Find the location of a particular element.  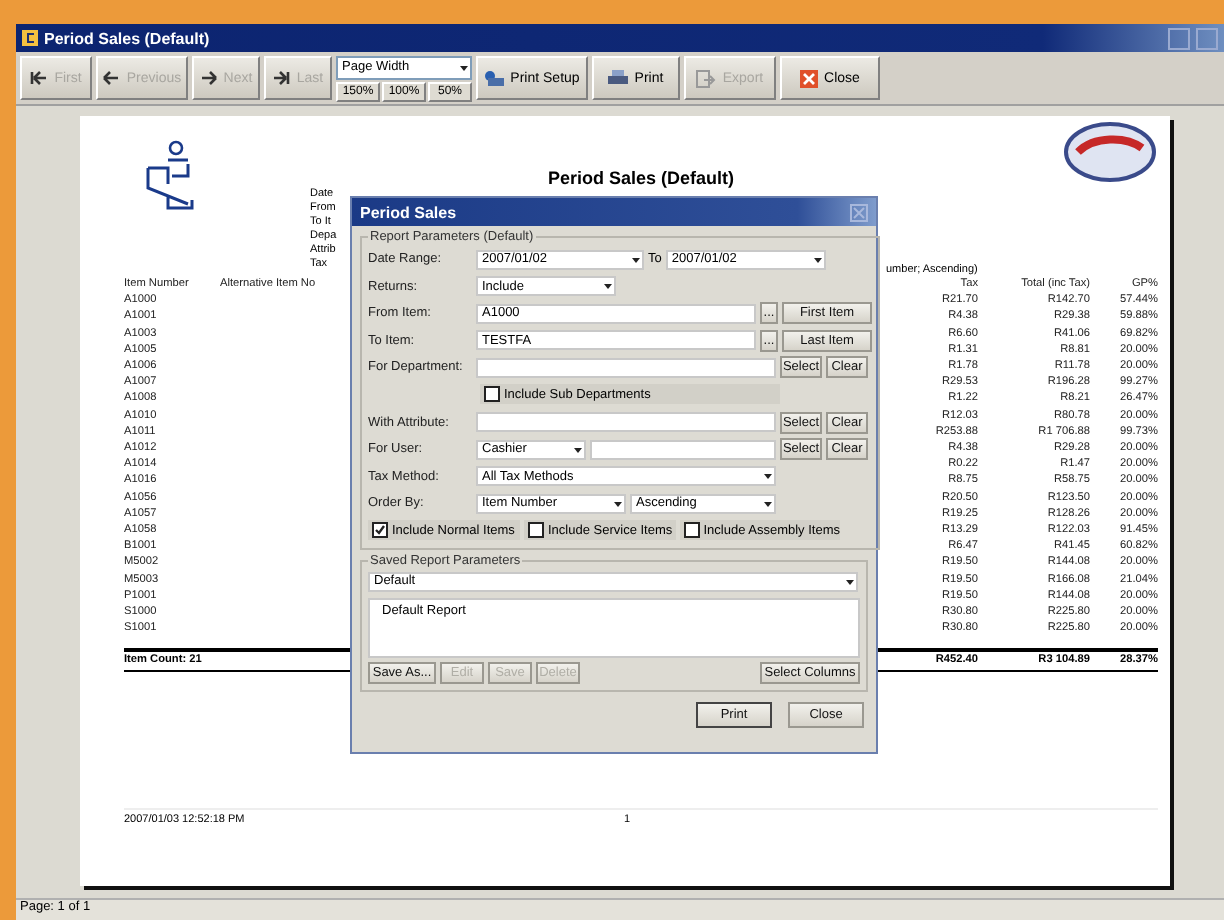

report-title: Period Sales (Default) is located at coordinates (641, 178).